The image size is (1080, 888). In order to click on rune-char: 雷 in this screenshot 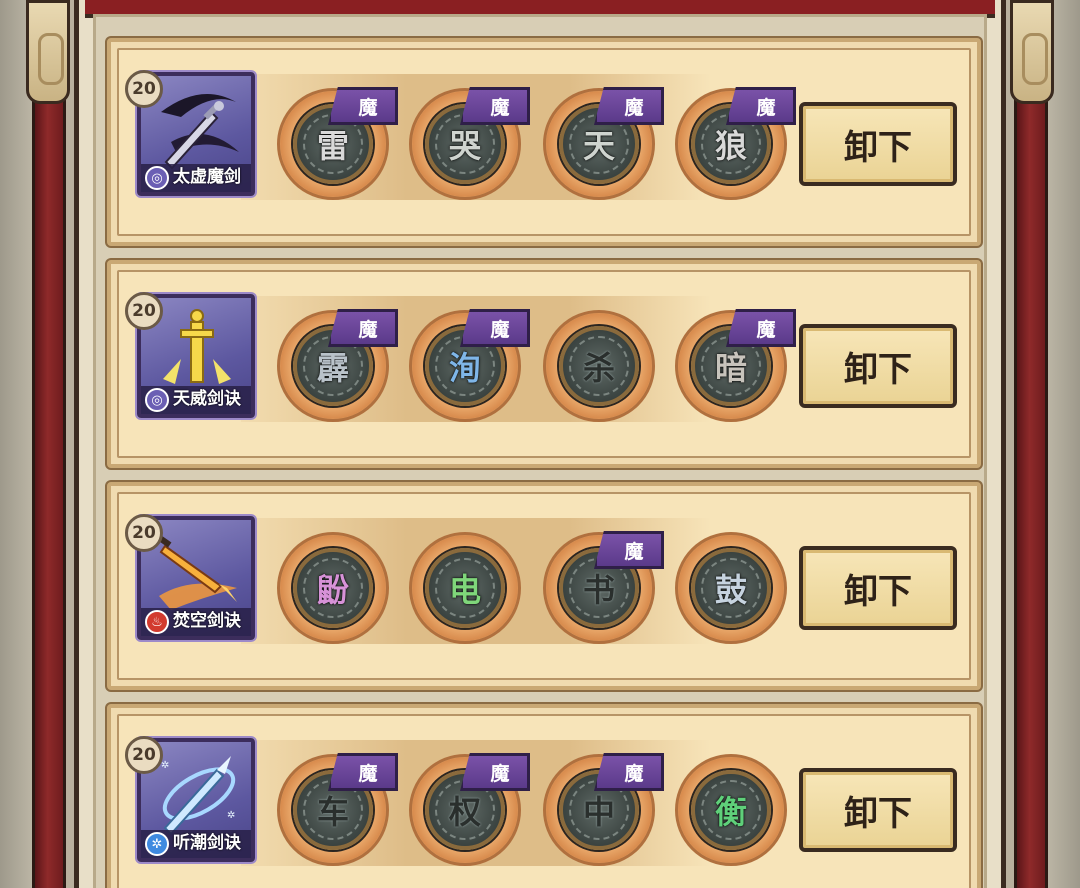, I will do `click(332, 146)`.